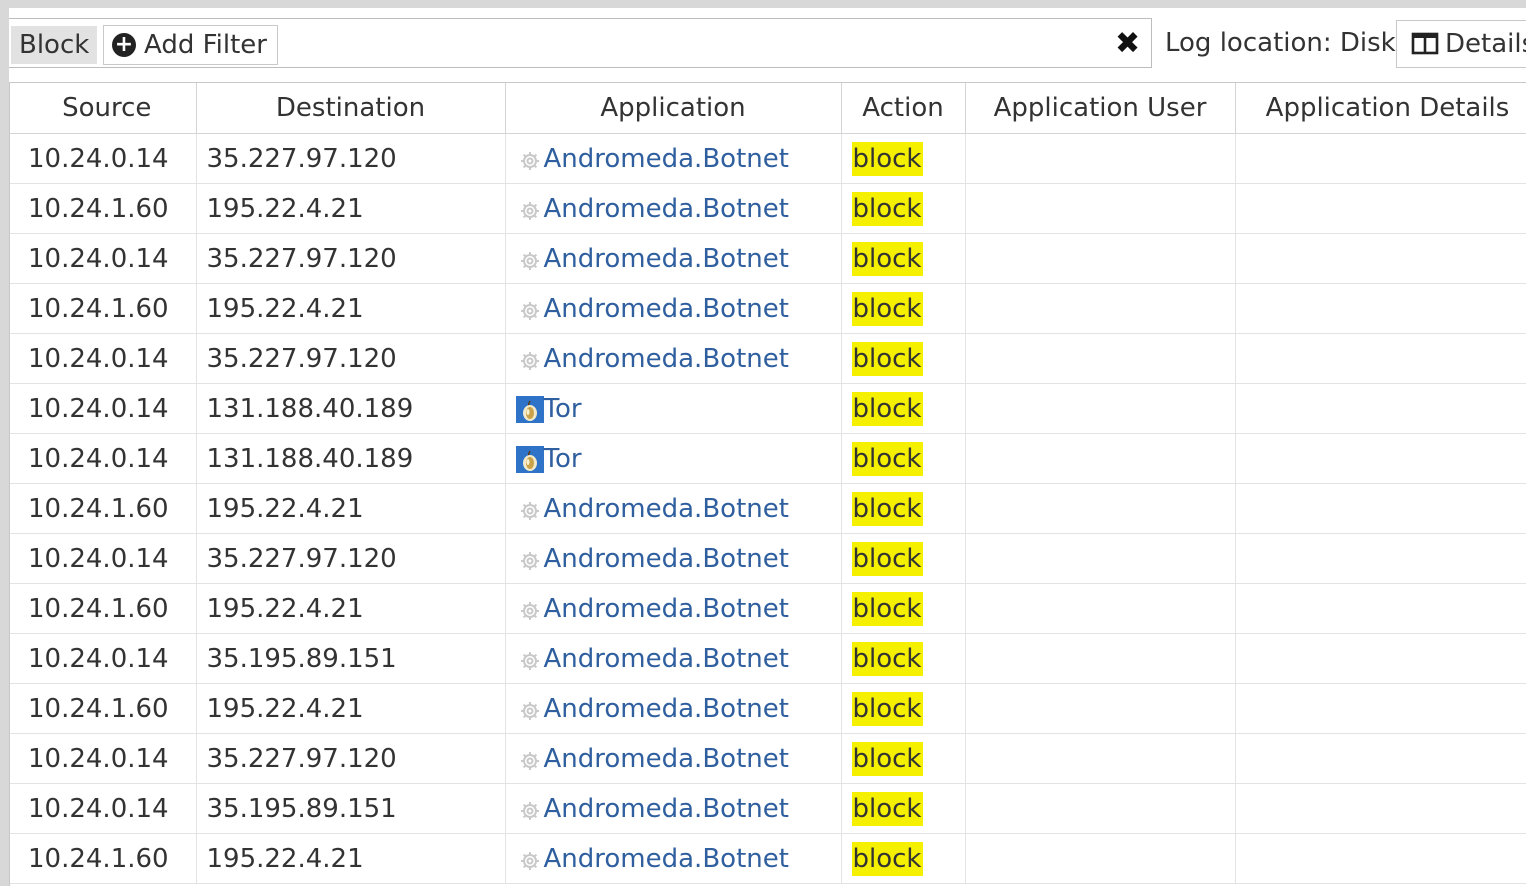 The height and width of the screenshot is (886, 1526). I want to click on details-button: Details, so click(1461, 44).